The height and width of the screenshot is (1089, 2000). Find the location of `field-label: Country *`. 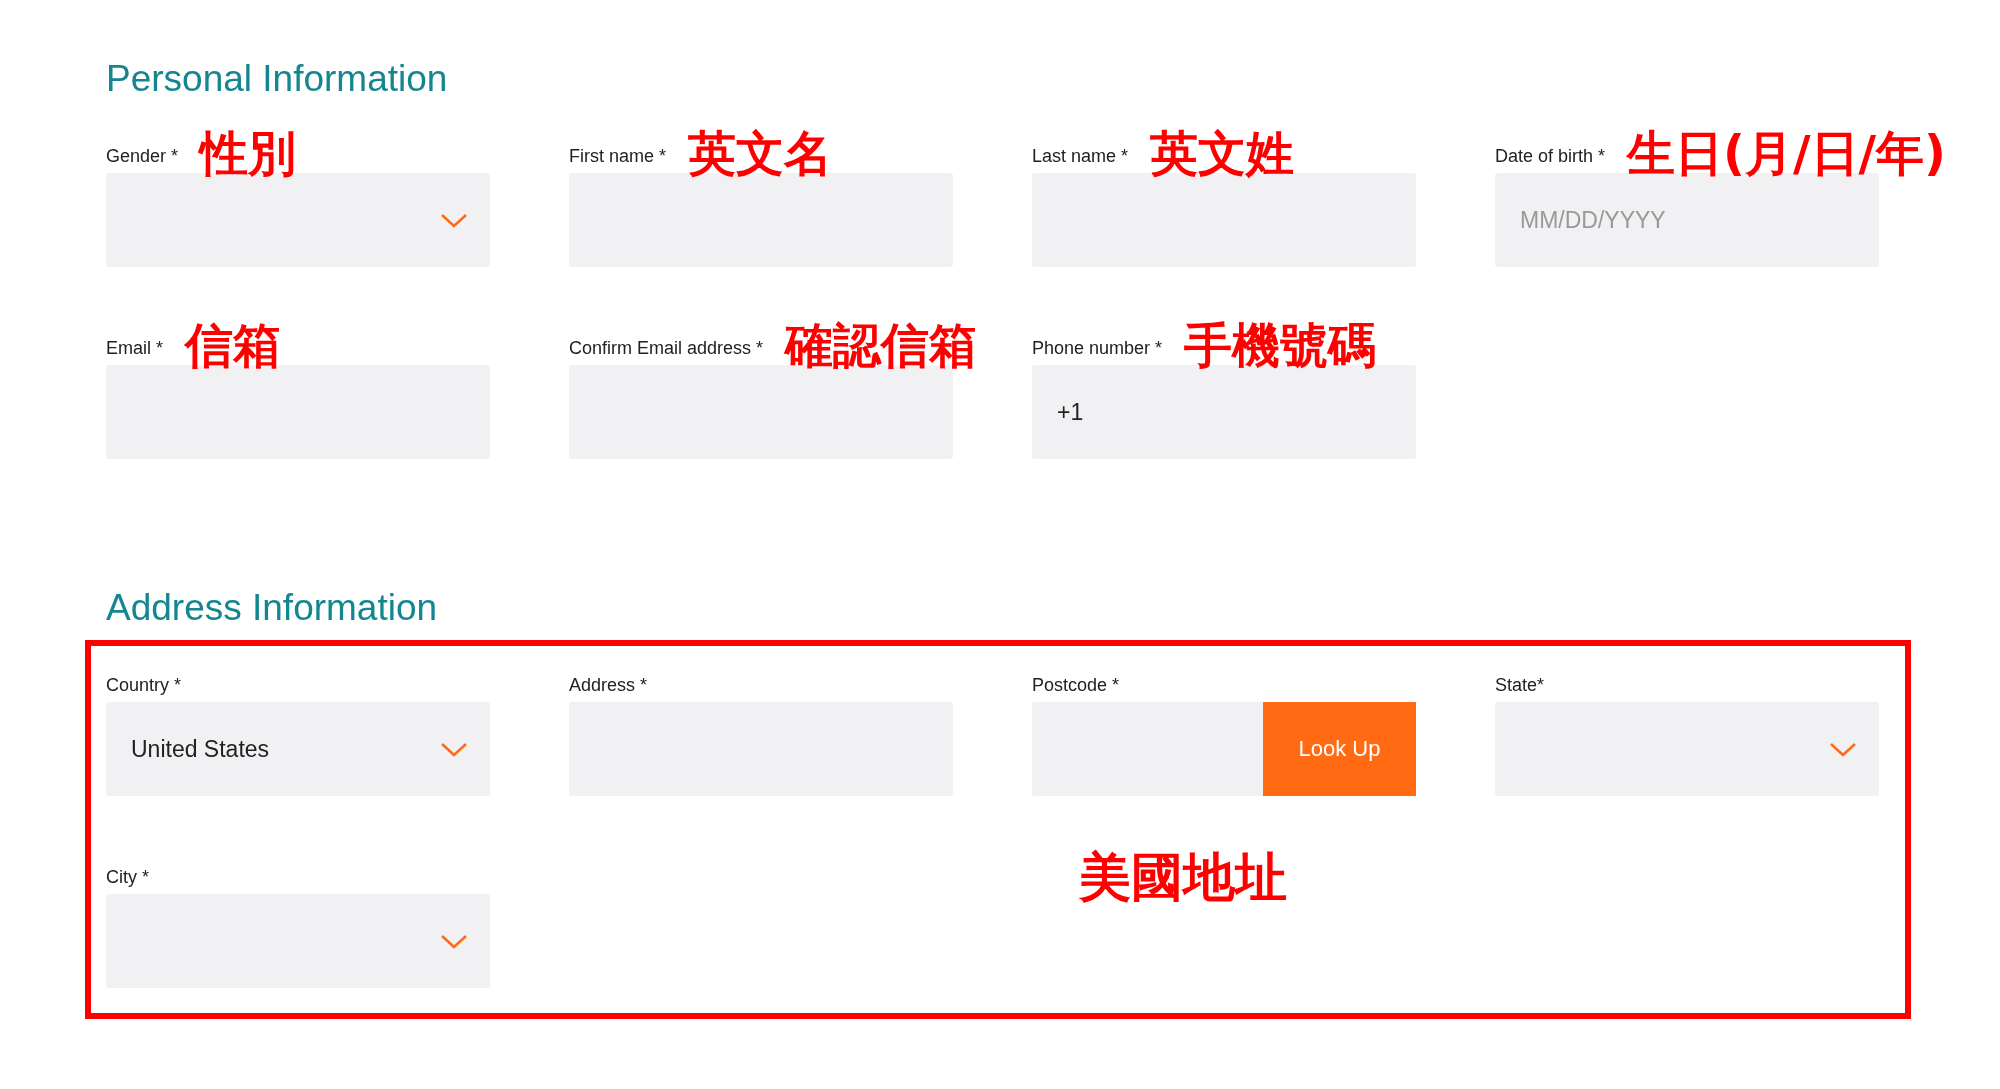

field-label: Country * is located at coordinates (144, 685).